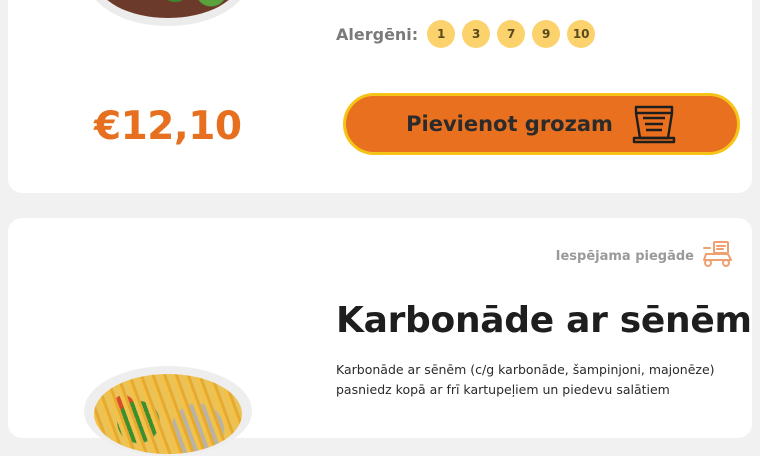  I want to click on allergen-badge: 7, so click(511, 34).